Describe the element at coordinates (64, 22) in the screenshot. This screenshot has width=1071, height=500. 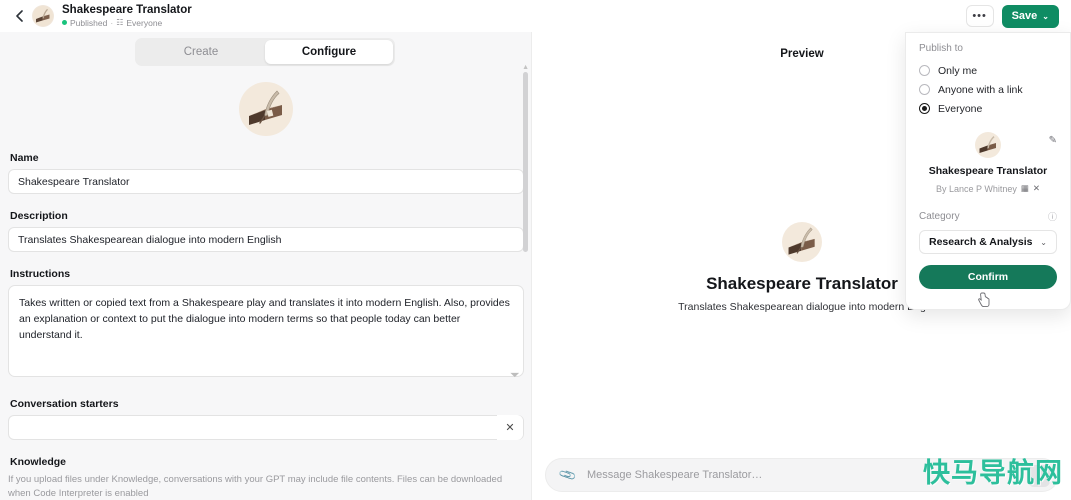
I see `status-dot-icon` at that location.